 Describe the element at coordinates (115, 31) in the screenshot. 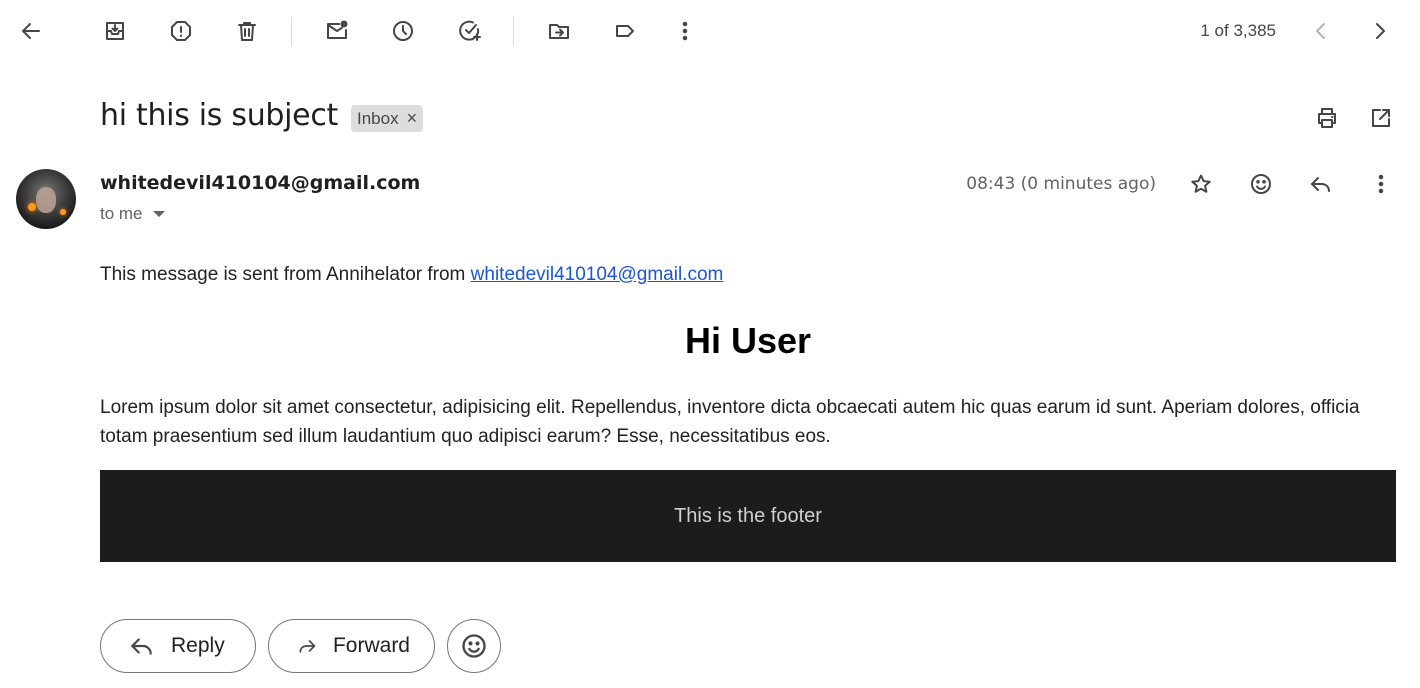

I see `archive-icon` at that location.